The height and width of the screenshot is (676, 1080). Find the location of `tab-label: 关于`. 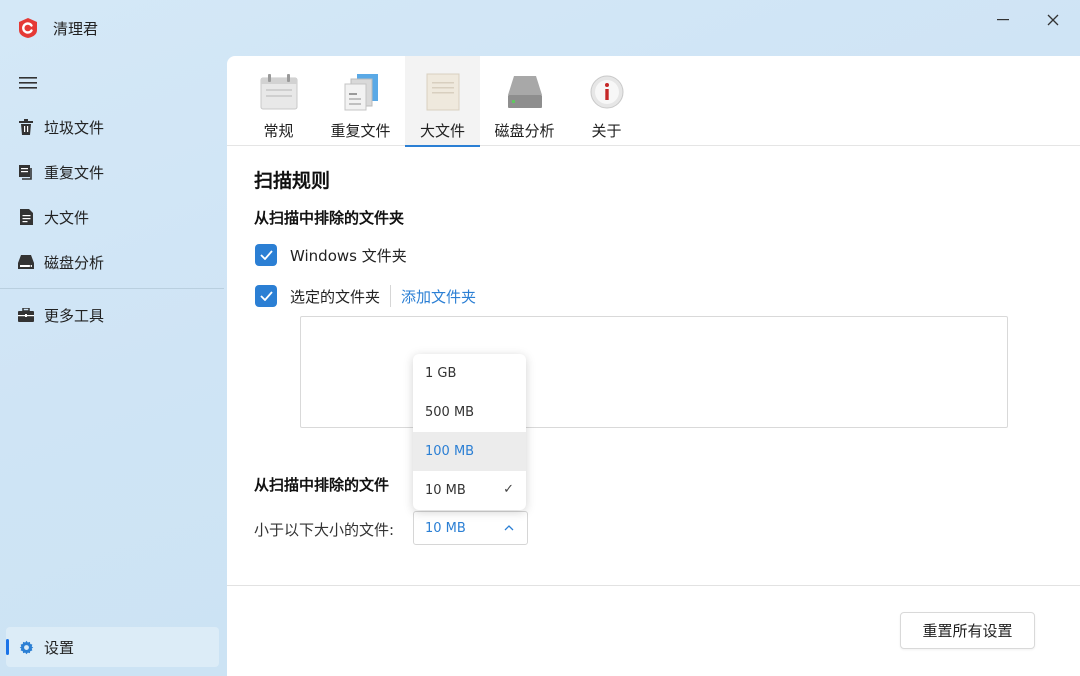

tab-label: 关于 is located at coordinates (606, 131).